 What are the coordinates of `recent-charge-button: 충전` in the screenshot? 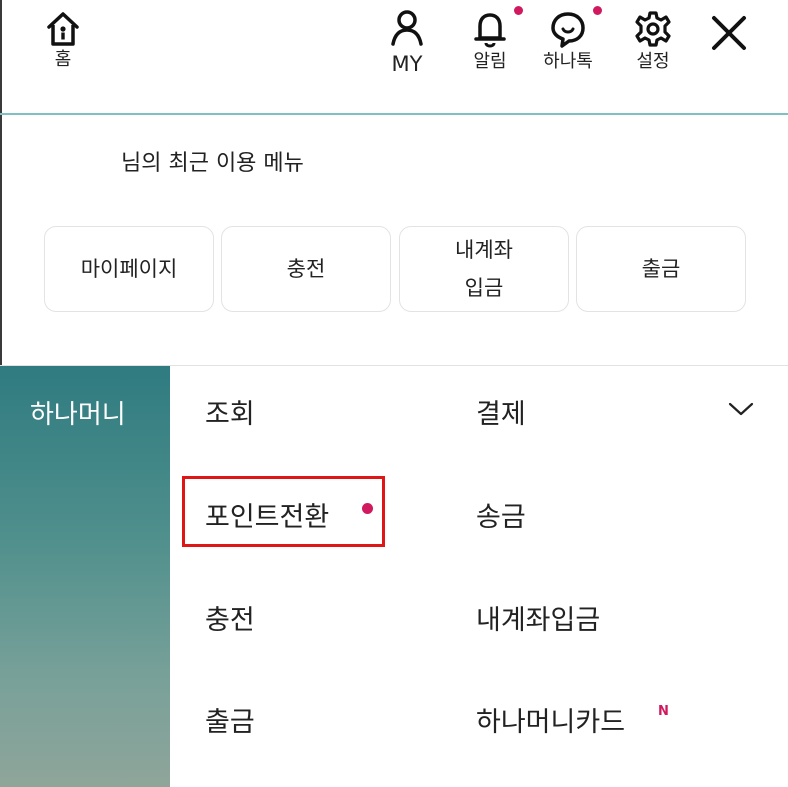 It's located at (306, 269).